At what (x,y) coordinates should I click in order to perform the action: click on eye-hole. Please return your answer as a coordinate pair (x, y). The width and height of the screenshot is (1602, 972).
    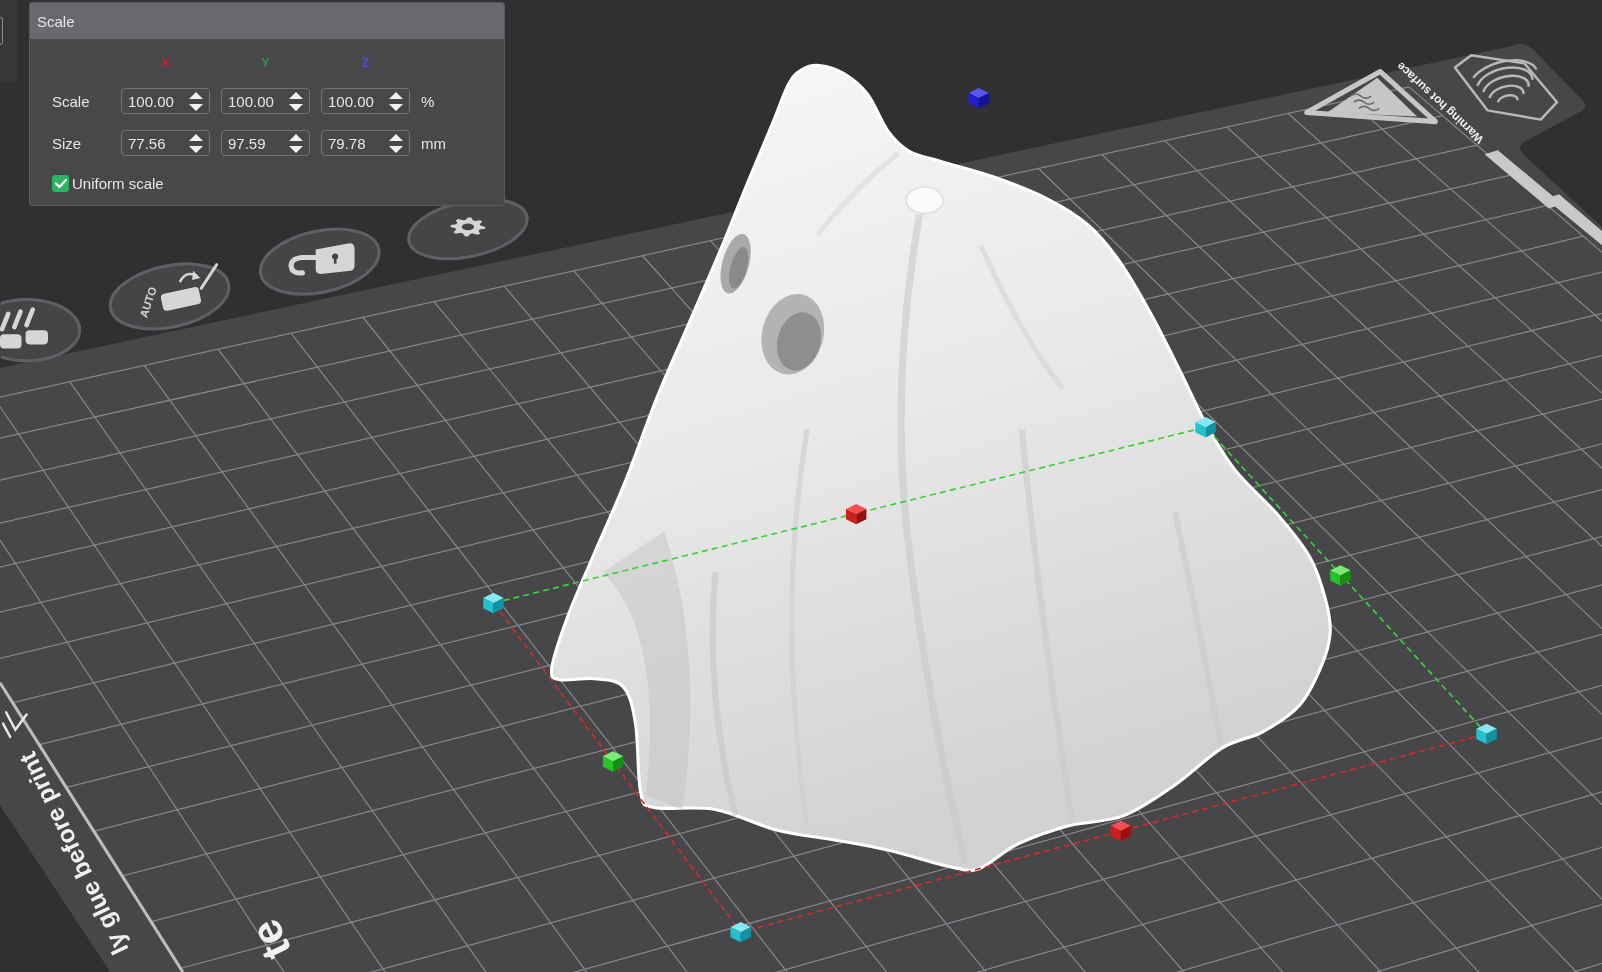
    Looking at the image, I should click on (735, 263).